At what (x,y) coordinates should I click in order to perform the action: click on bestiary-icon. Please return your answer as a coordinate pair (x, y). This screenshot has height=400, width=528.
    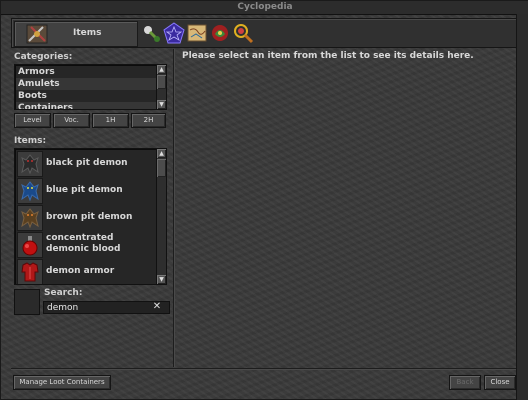
    Looking at the image, I should click on (152, 34).